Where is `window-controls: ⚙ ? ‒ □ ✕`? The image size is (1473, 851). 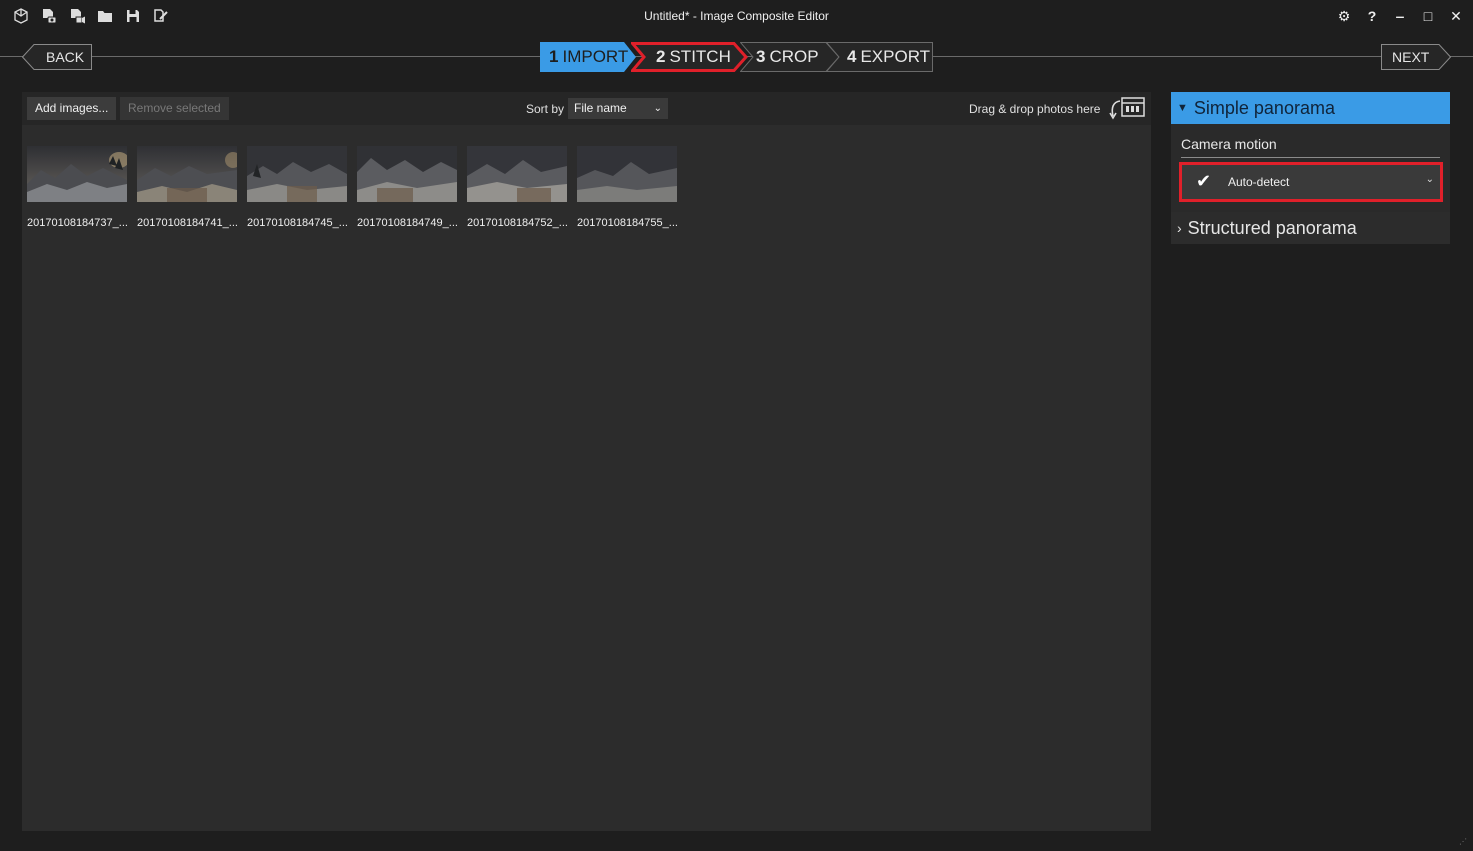 window-controls: ⚙ ? ‒ □ ✕ is located at coordinates (1400, 16).